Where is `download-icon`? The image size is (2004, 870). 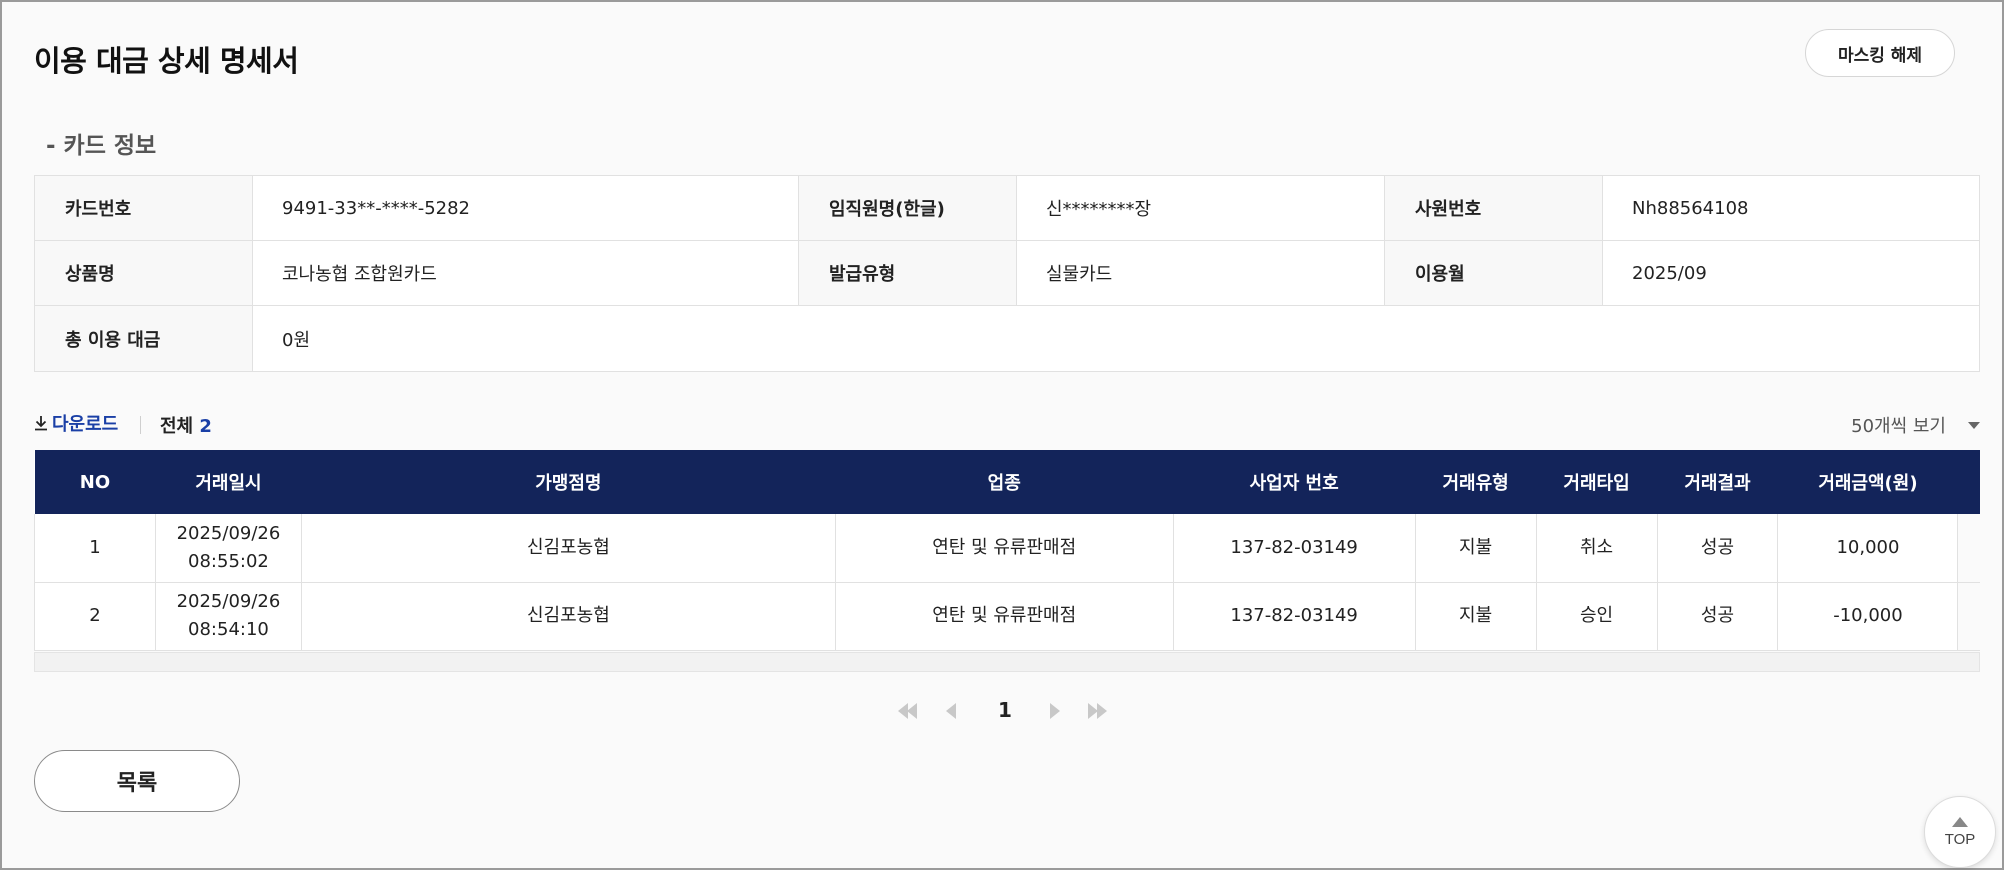 download-icon is located at coordinates (41, 423).